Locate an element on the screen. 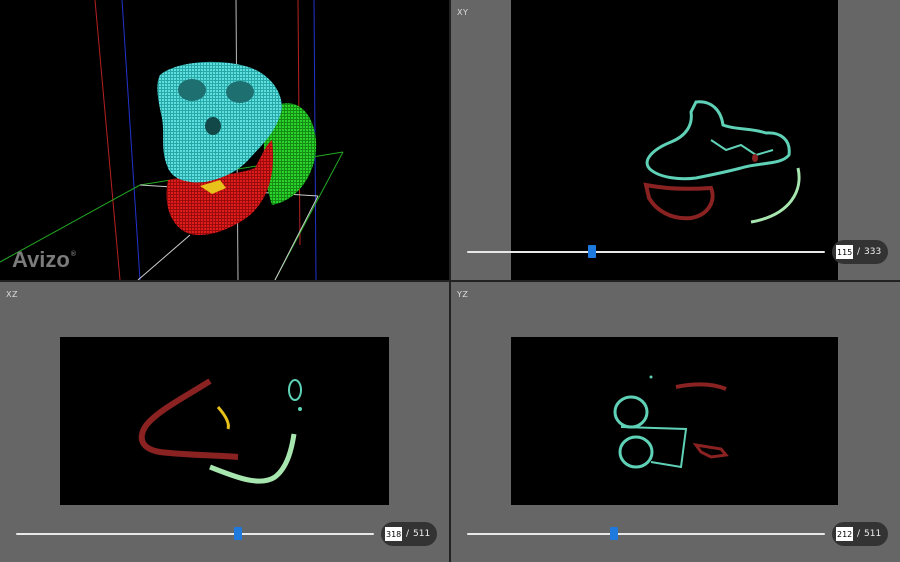 The image size is (900, 562). yz-slider-thumb is located at coordinates (614, 533).